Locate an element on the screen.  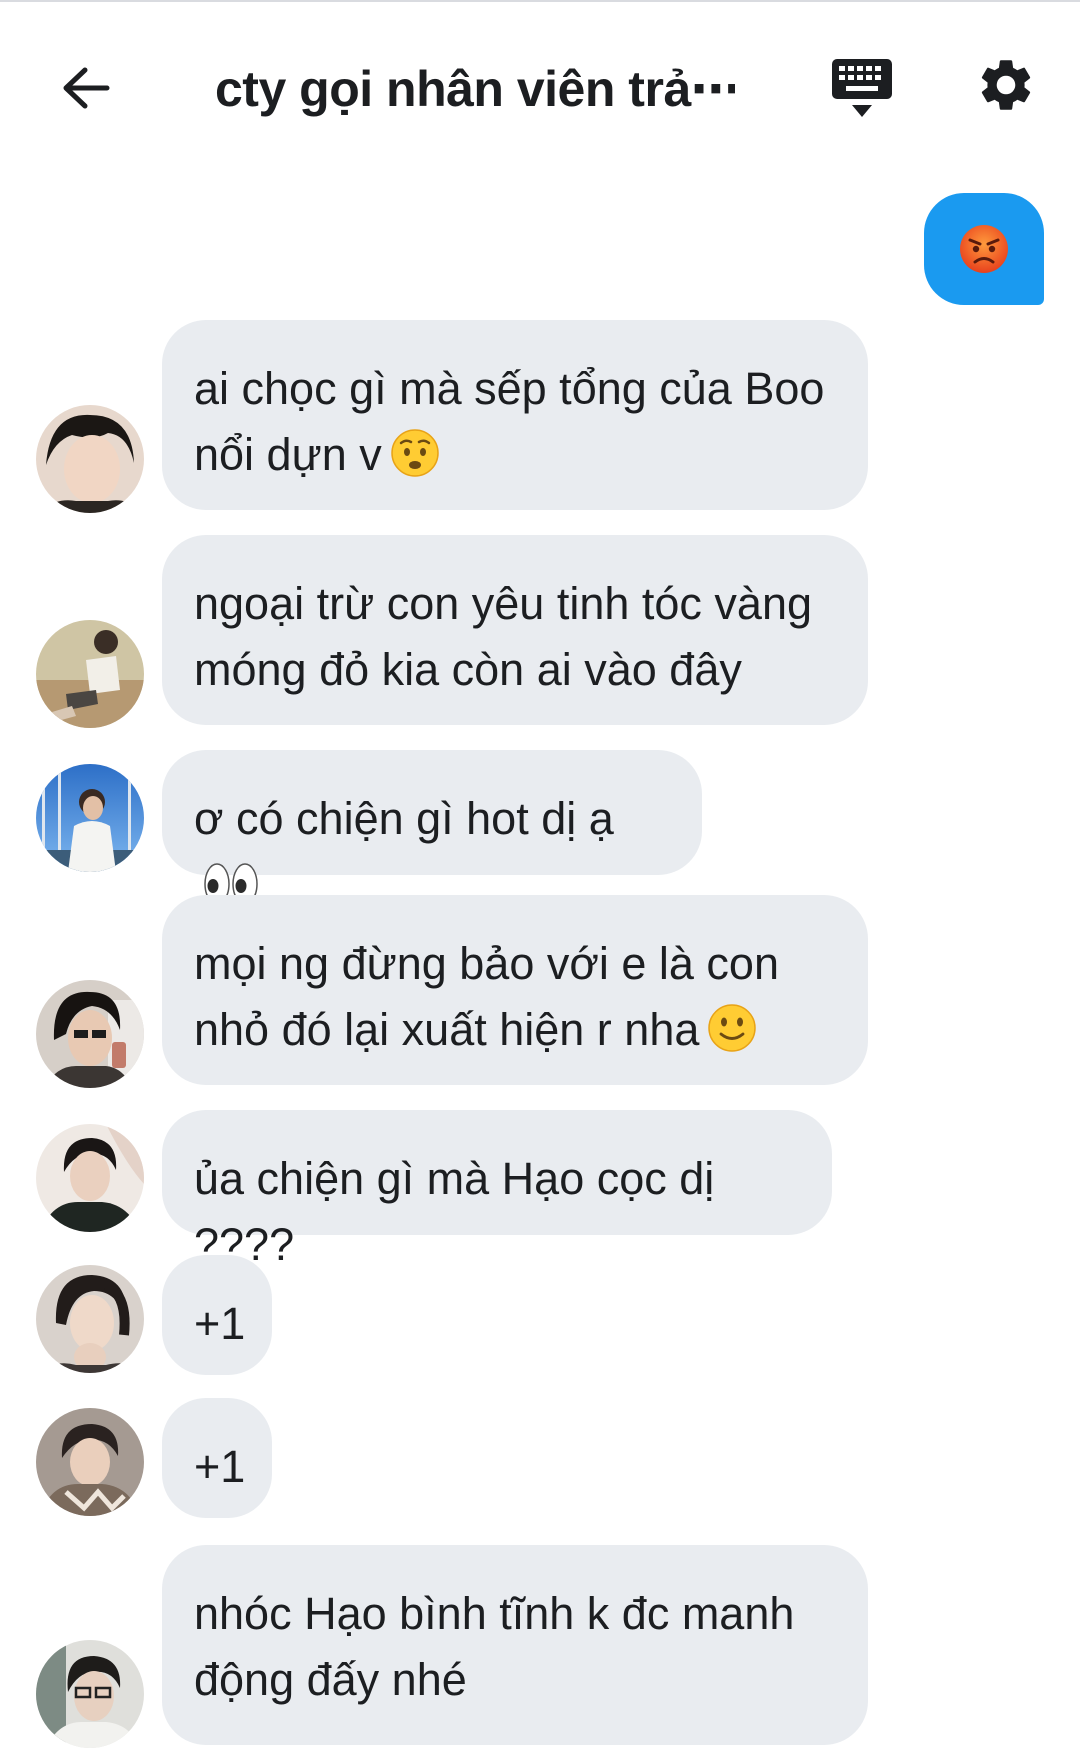
chat-header: cty gọi nhân viên trả⋯ is located at coordinates (540, 87).